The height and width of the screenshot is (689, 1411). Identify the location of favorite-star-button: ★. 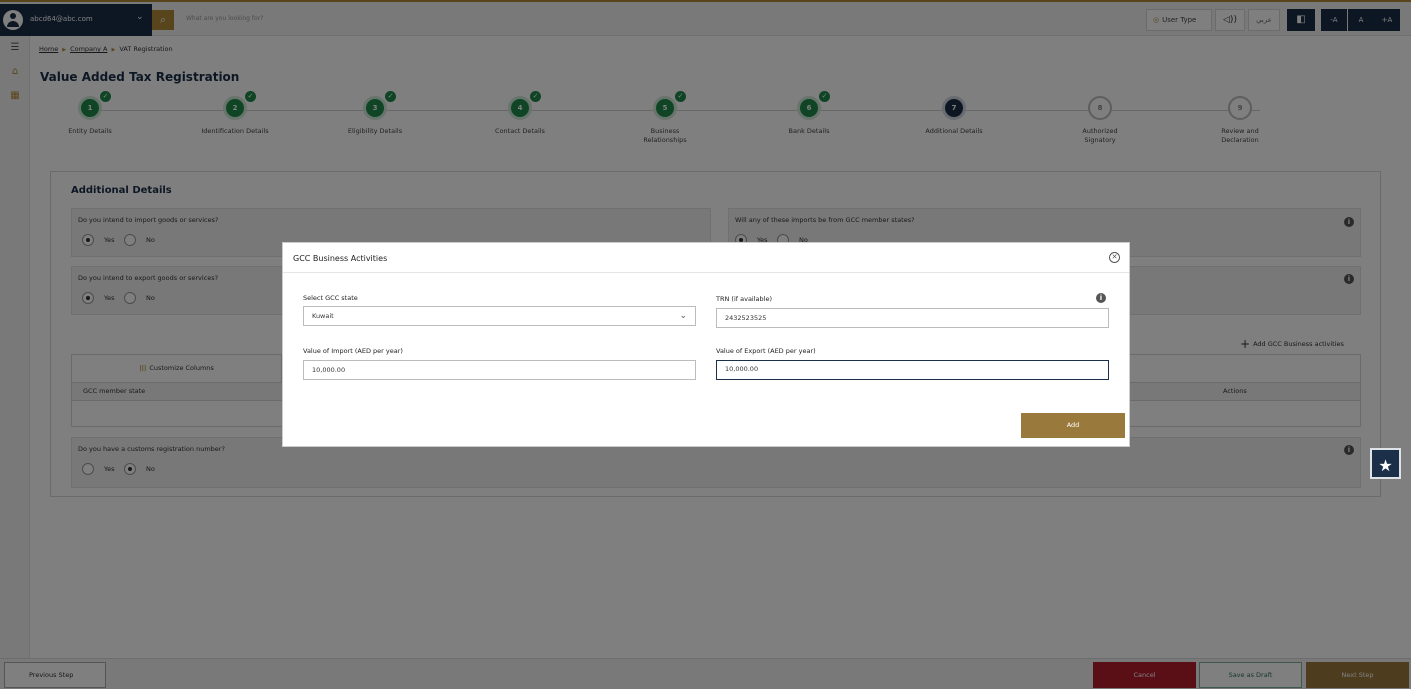
(1385, 463).